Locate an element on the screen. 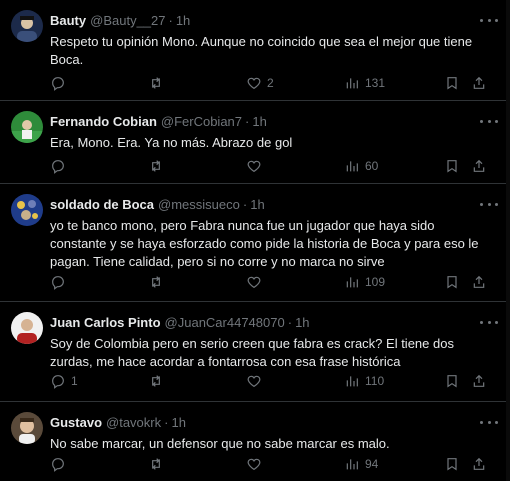  views-button: 110 is located at coordinates (364, 381).